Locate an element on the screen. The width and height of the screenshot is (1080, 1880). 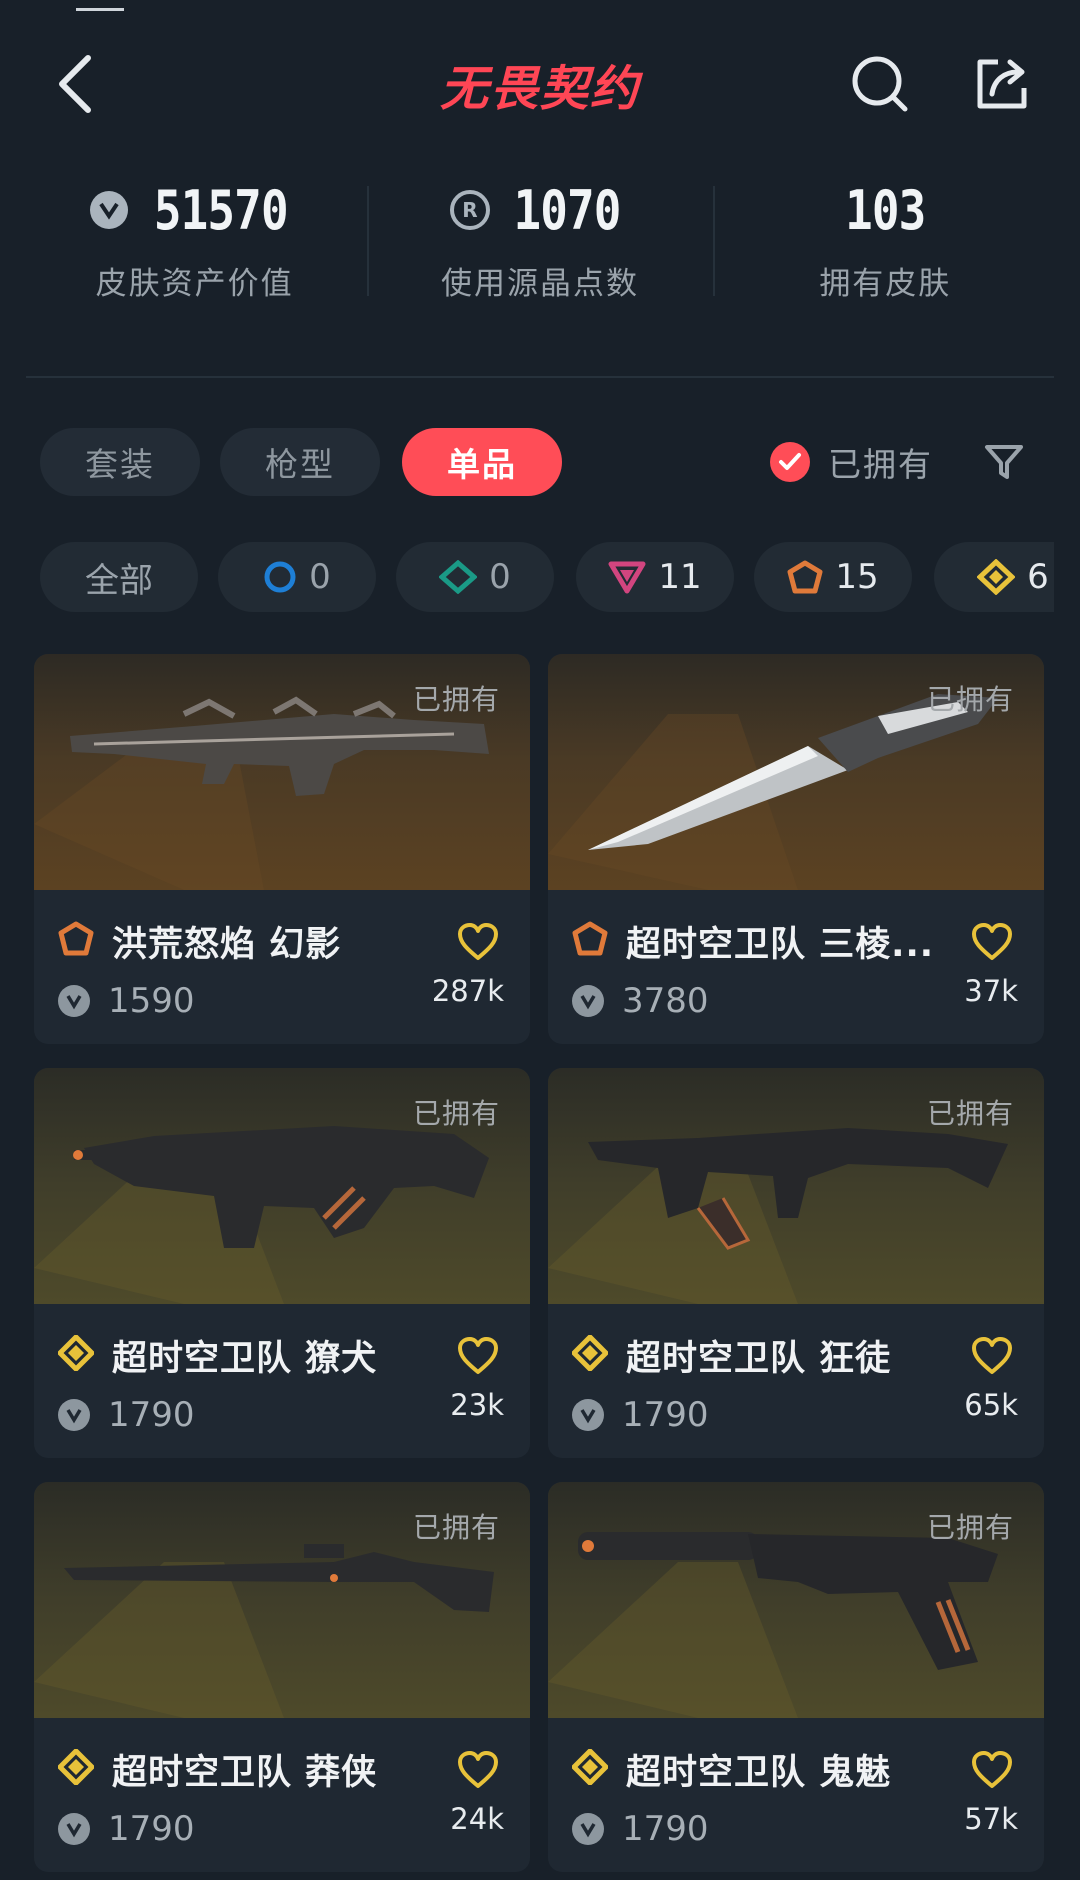
like-count: 23k is located at coordinates (477, 1405).